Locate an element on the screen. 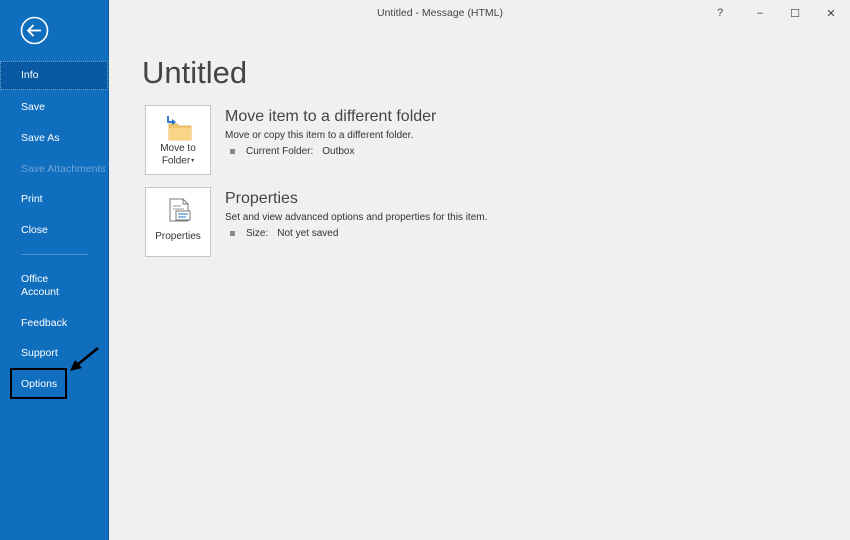 The image size is (850, 540). nav-item-save-attachments: Save Attachments is located at coordinates (63, 169).